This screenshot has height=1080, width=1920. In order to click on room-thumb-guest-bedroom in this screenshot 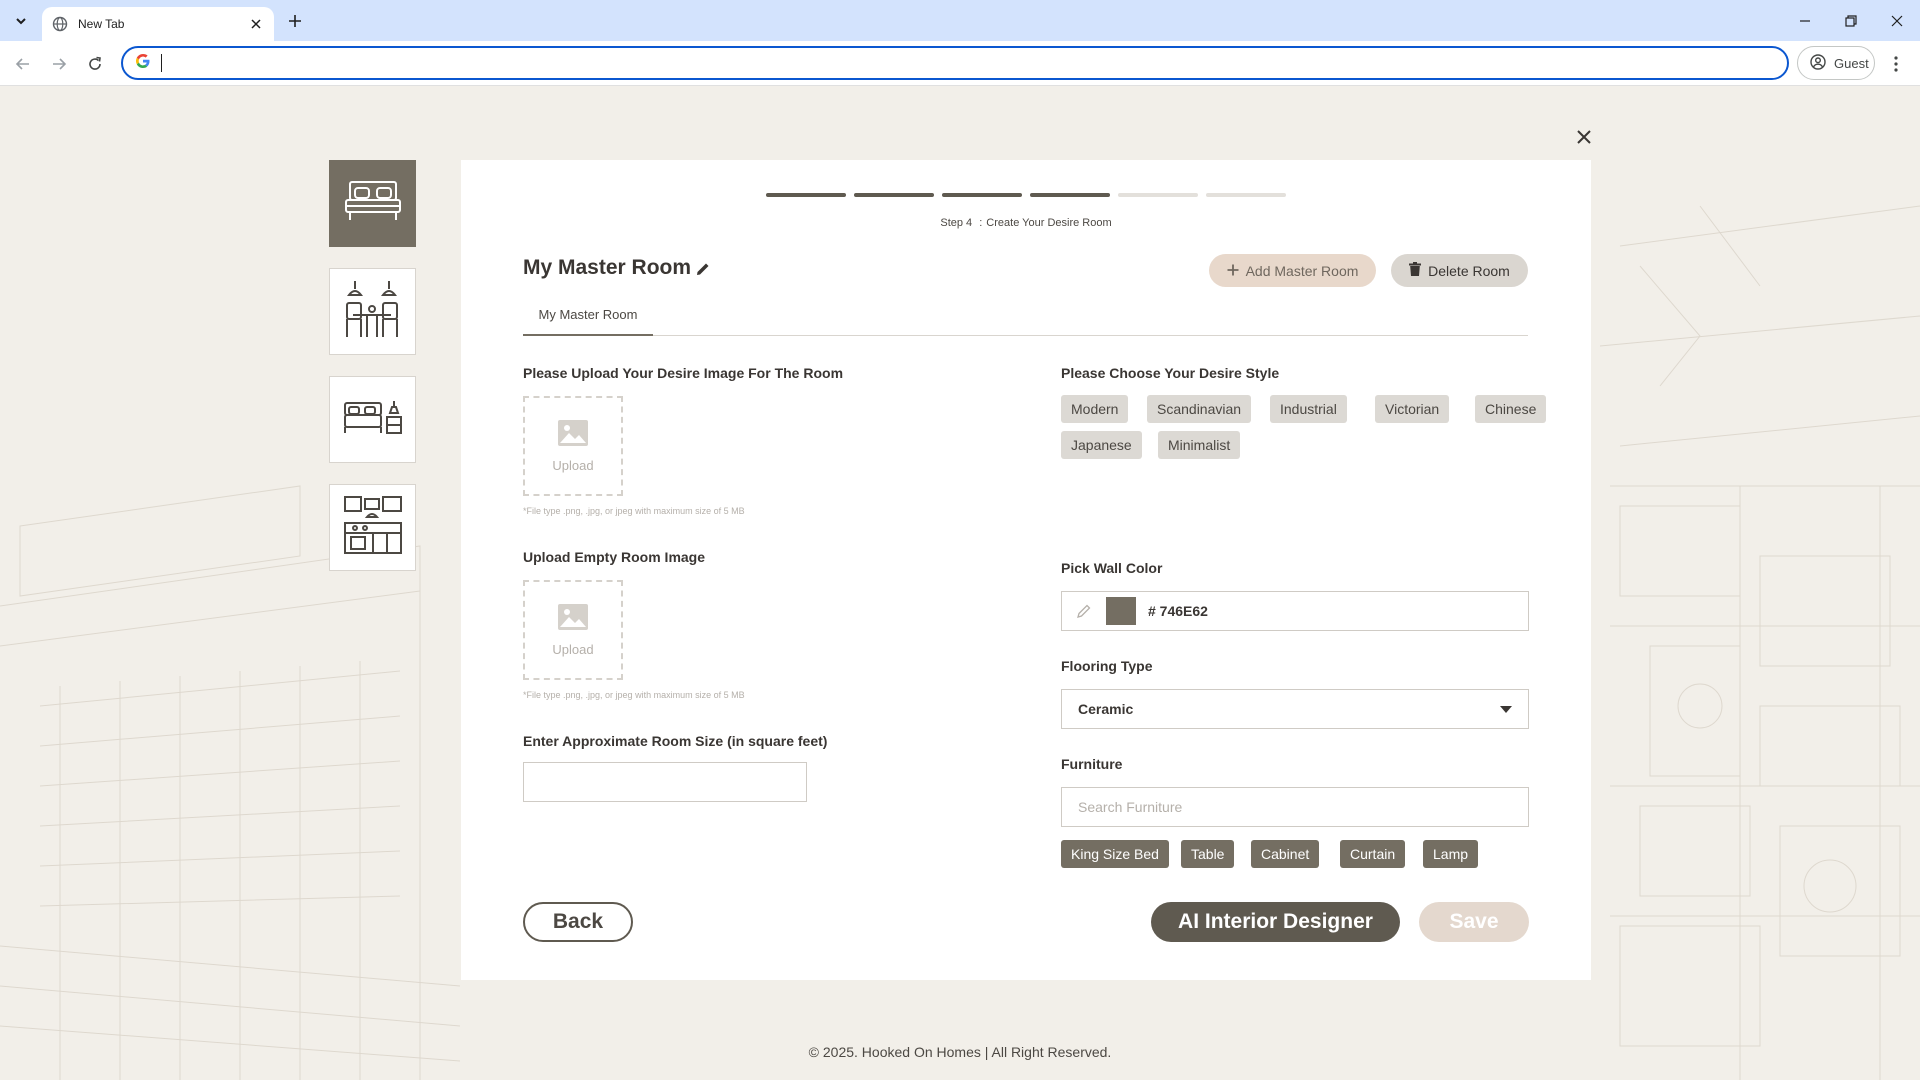, I will do `click(372, 419)`.